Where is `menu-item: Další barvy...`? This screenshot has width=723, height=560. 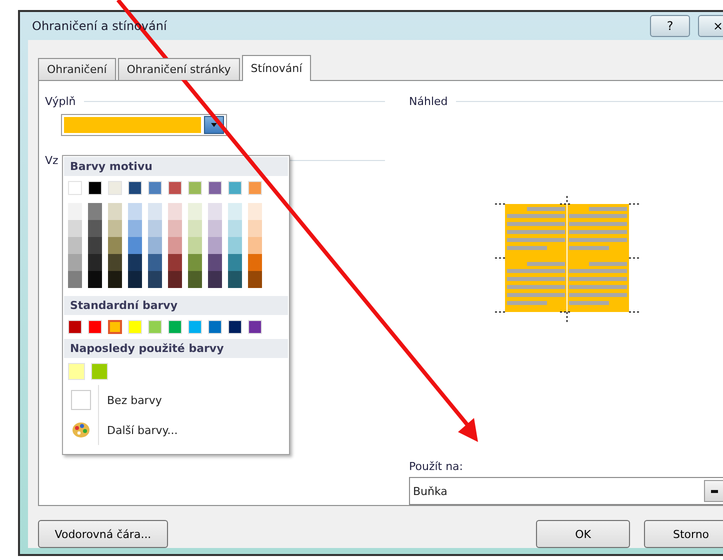
menu-item: Další barvy... is located at coordinates (138, 430).